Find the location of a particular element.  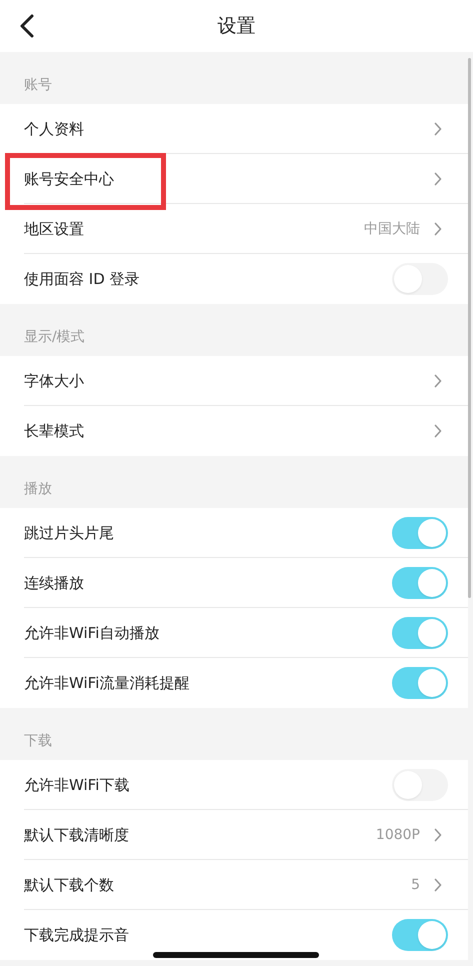

section-title: 显示/模式 is located at coordinates (54, 337).